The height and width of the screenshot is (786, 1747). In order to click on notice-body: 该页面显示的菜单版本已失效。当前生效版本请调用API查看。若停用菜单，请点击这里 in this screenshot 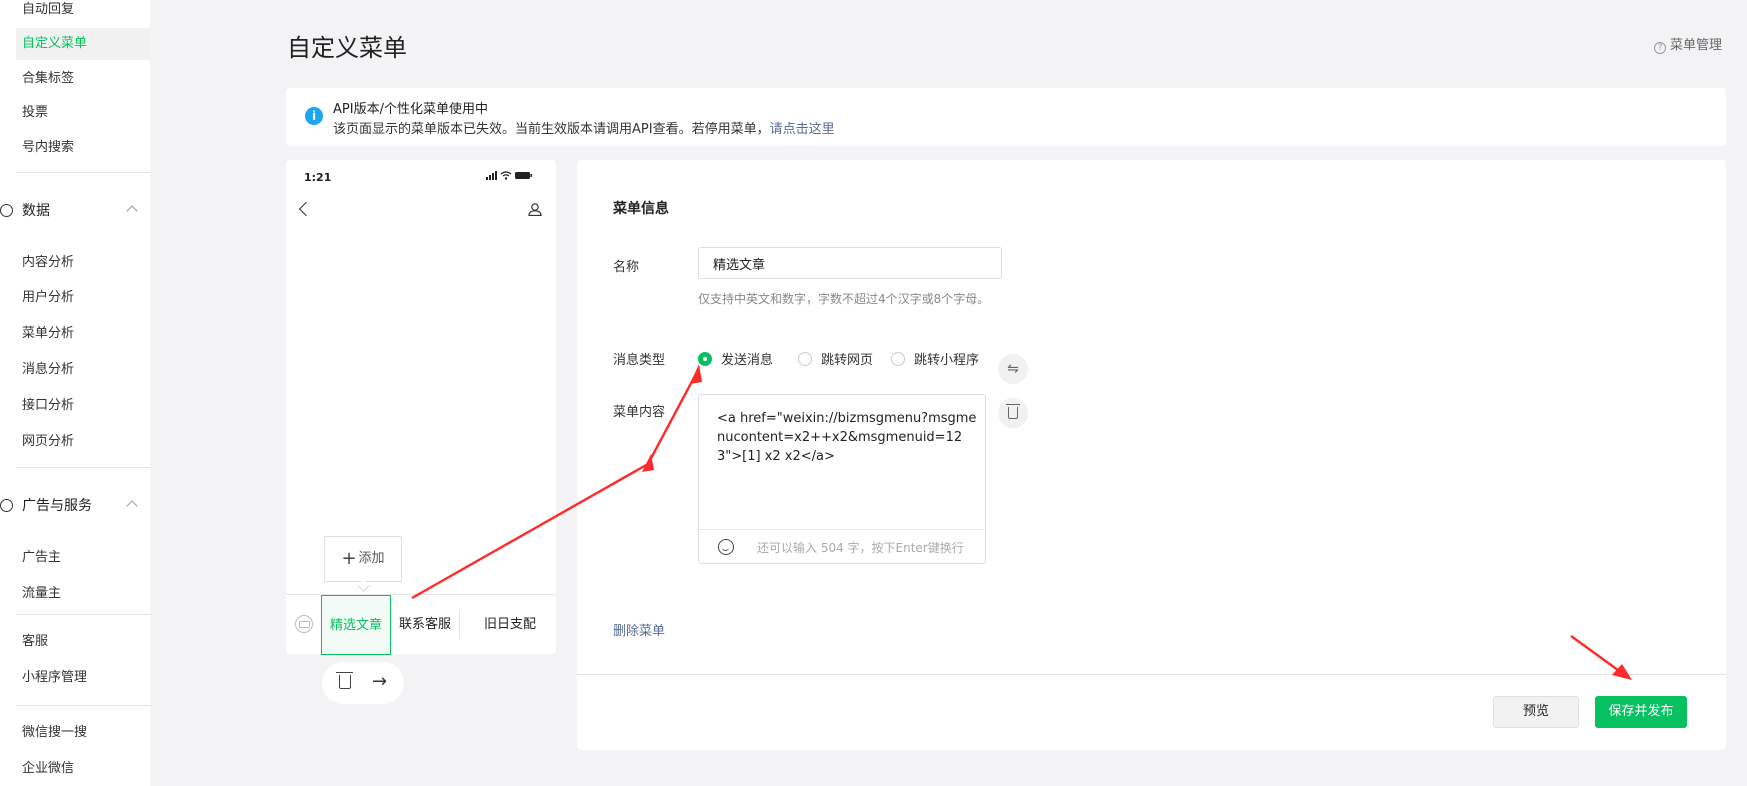, I will do `click(584, 127)`.